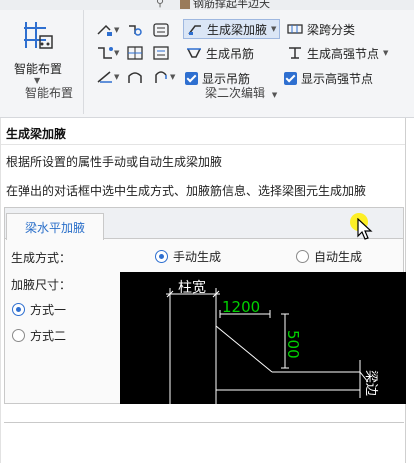 Image resolution: width=414 pixels, height=463 pixels. I want to click on title-bar: ⚲ 钢筋撑起半边天, so click(207, 5).